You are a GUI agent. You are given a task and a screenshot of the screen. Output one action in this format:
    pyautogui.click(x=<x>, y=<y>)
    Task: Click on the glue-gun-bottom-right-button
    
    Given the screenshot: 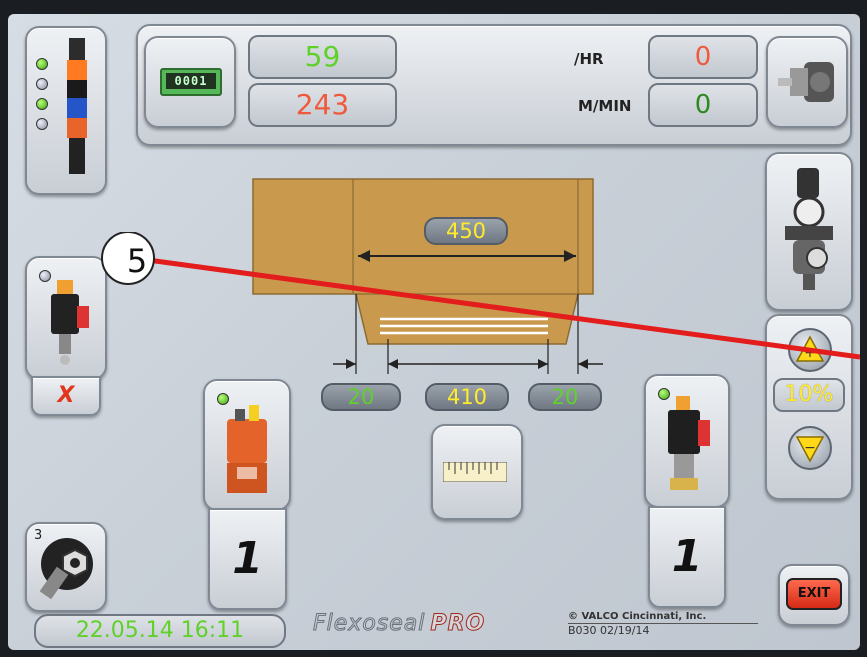 What is the action you would take?
    pyautogui.click(x=687, y=441)
    